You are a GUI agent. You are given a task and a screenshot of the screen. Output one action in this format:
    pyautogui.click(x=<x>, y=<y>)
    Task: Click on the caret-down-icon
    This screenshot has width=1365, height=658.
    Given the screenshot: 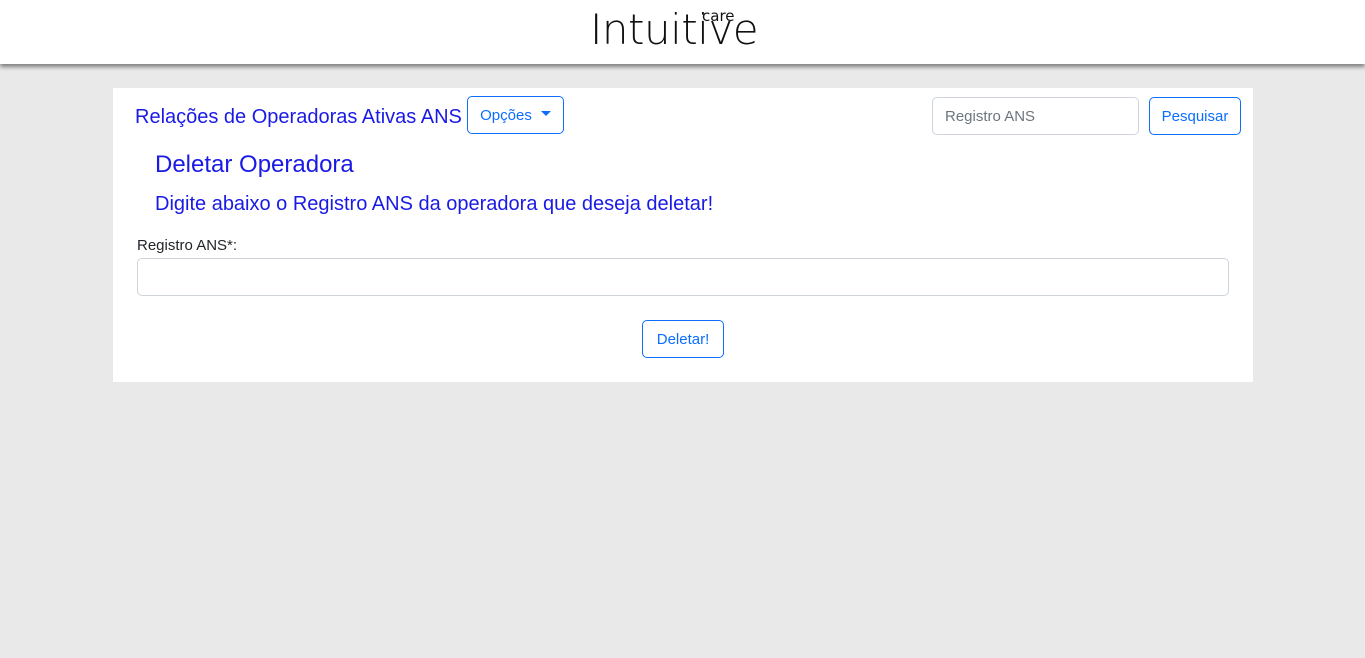 What is the action you would take?
    pyautogui.click(x=545, y=113)
    